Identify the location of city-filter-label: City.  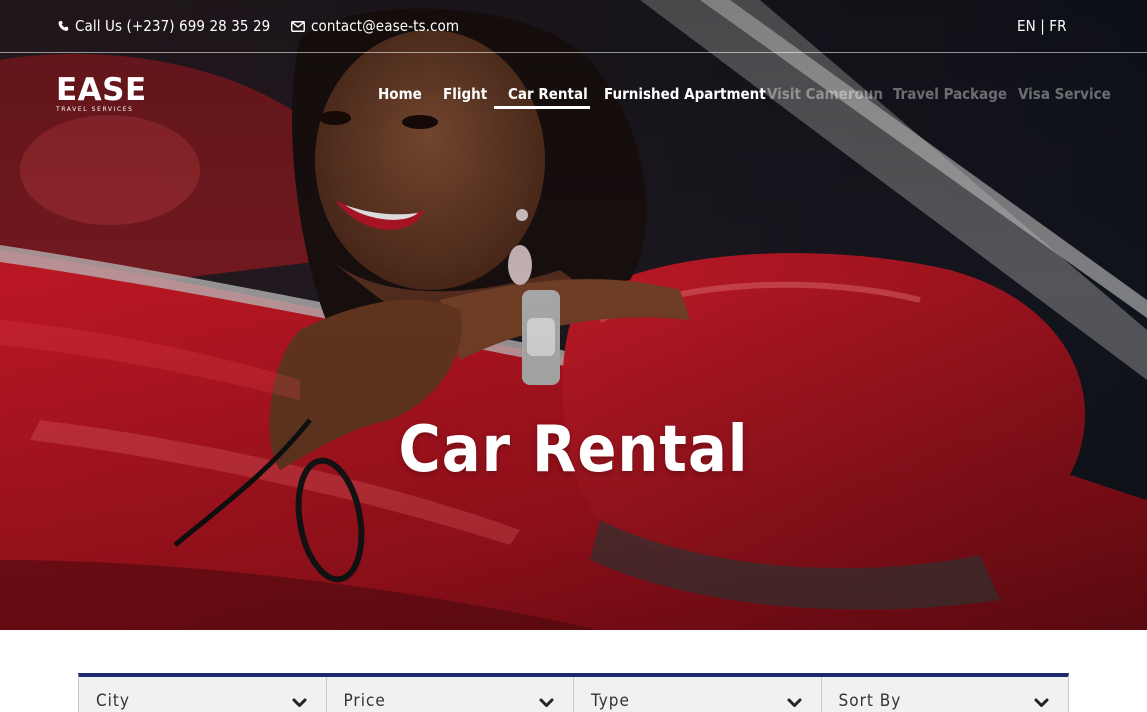
(113, 701).